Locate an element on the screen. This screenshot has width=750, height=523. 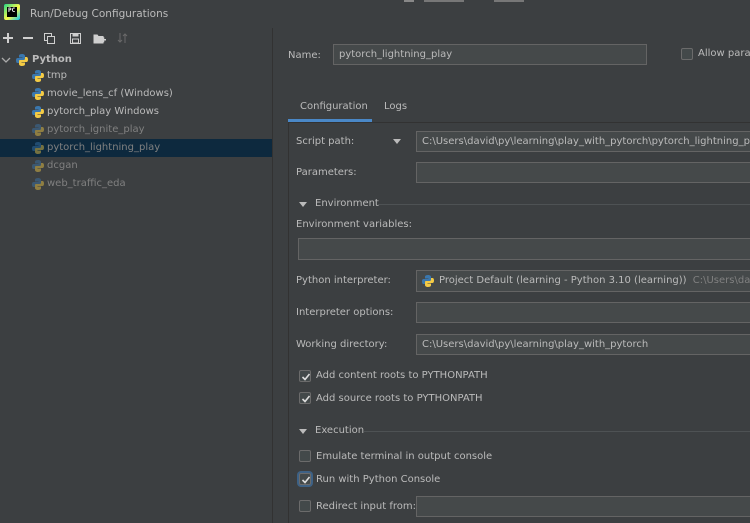
save-icon is located at coordinates (75, 38).